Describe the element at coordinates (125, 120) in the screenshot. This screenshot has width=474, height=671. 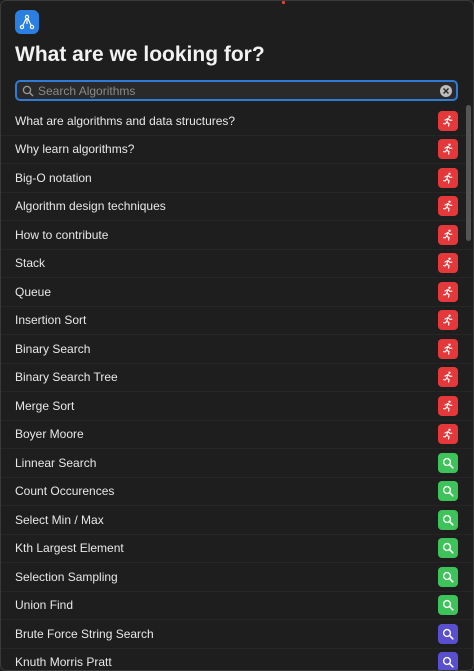
I see `list-item-label: What are algorithms and data structures?` at that location.